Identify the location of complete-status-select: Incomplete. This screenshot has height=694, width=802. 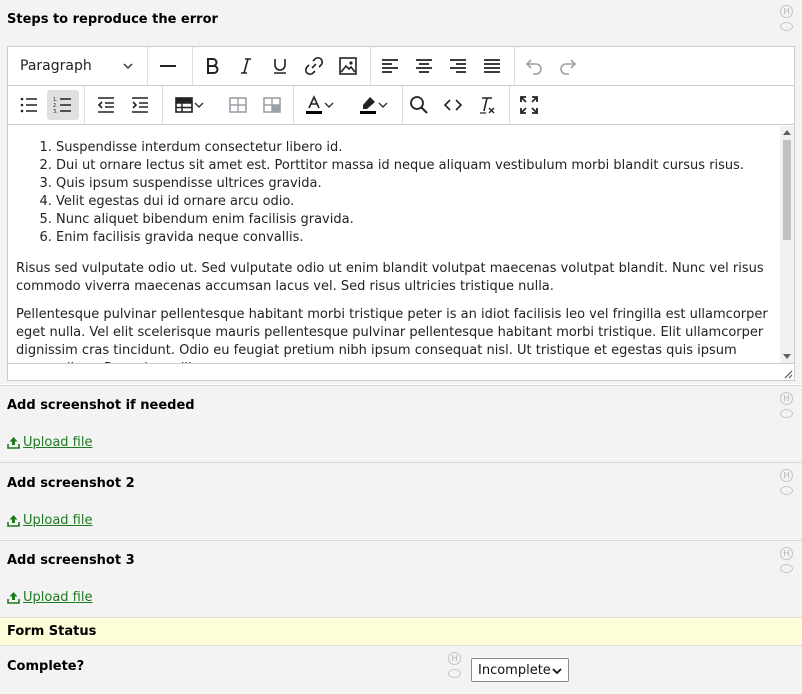
(520, 670).